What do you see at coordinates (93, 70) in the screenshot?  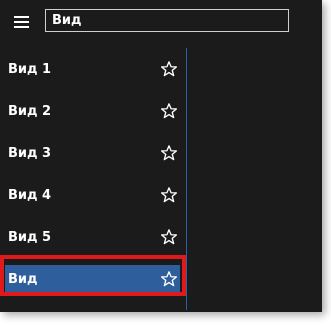 I see `sidebar-item-view-1: Вид 1` at bounding box center [93, 70].